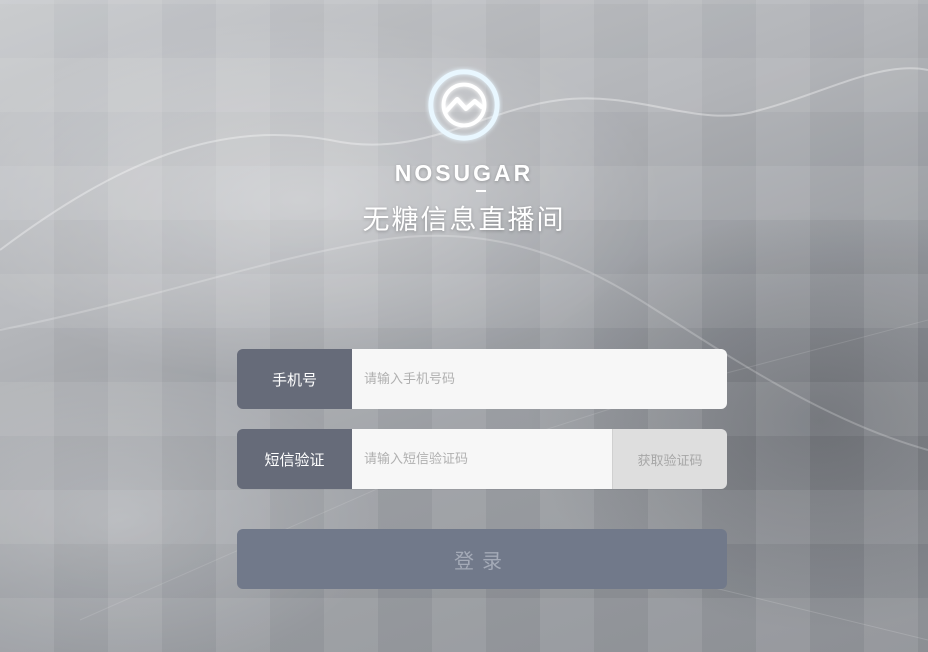 This screenshot has height=652, width=928. What do you see at coordinates (669, 459) in the screenshot?
I see `get-code-button: 获取验证码` at bounding box center [669, 459].